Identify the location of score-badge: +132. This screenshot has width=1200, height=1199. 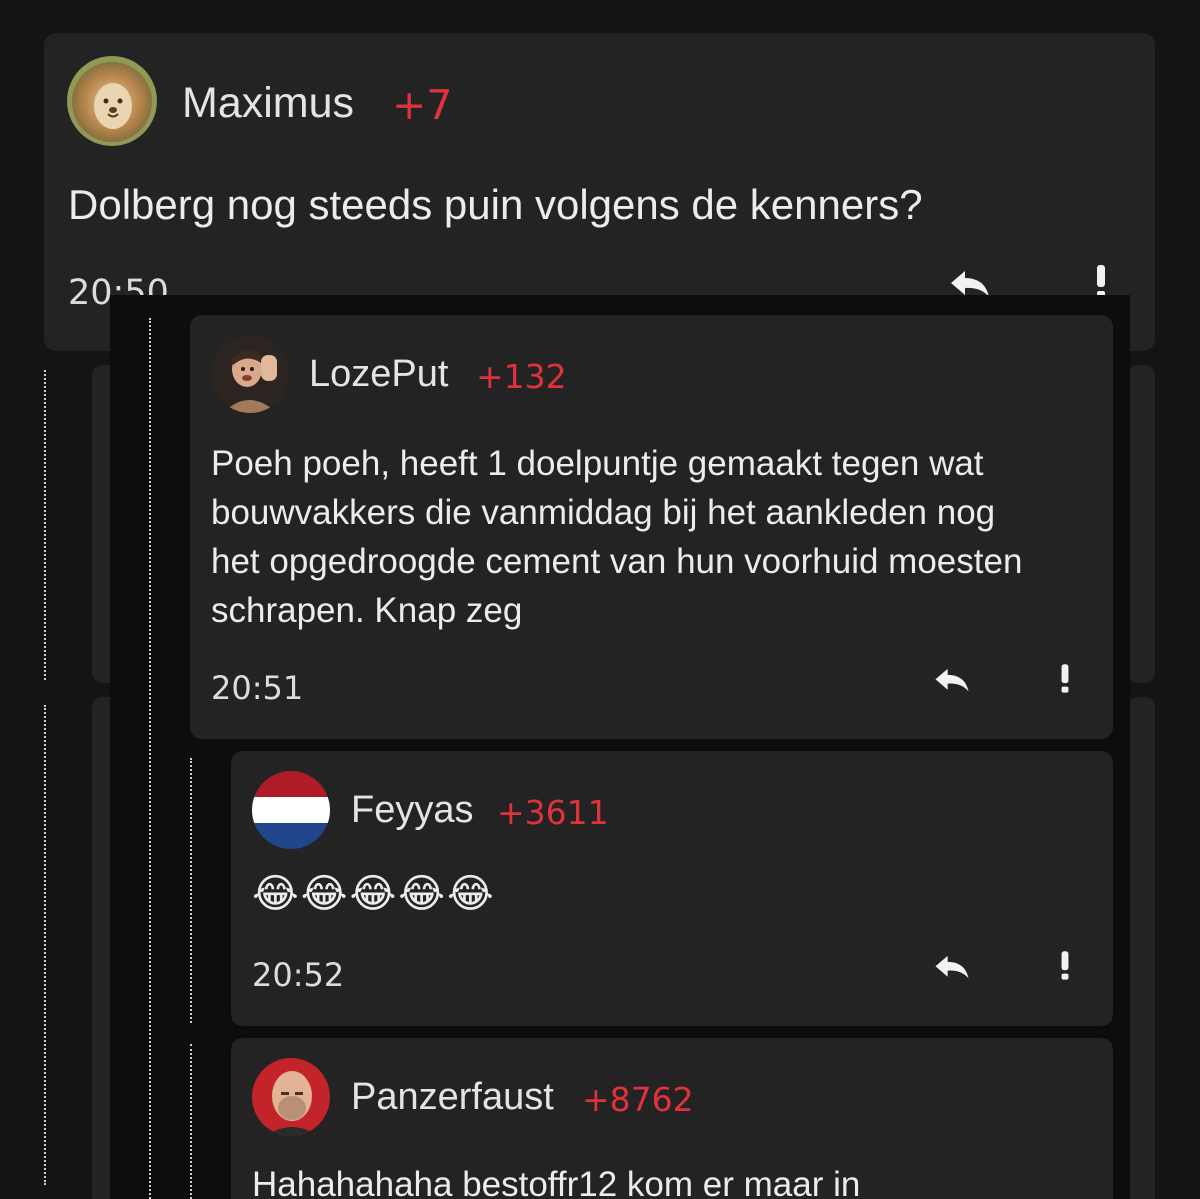
(521, 376).